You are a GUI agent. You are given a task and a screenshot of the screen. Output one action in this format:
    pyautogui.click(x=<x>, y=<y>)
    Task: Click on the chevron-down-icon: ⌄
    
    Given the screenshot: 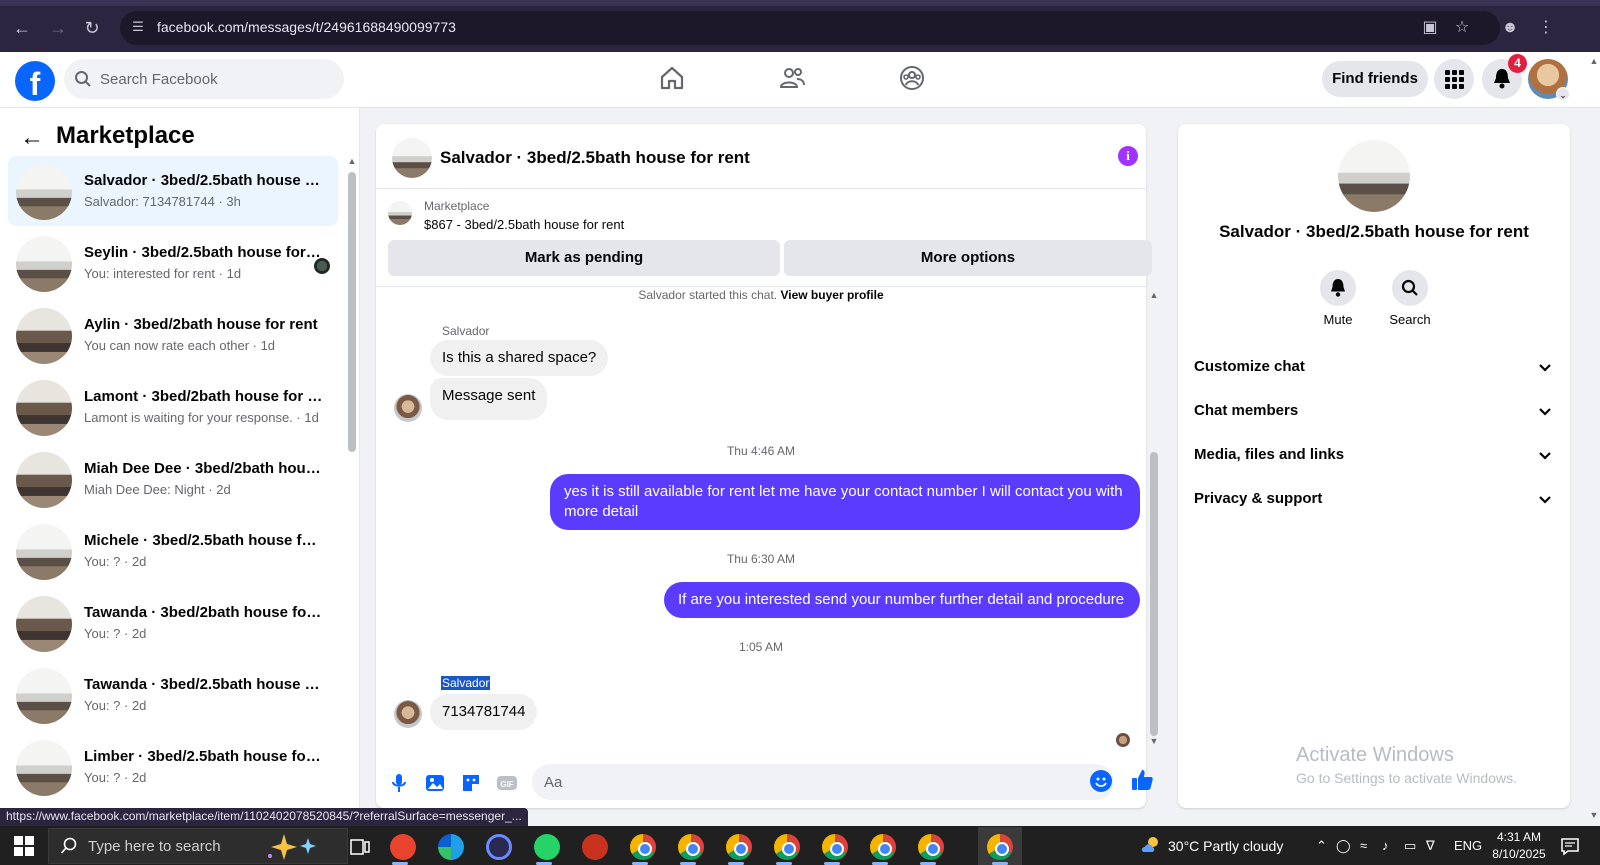 What is the action you would take?
    pyautogui.click(x=1563, y=94)
    